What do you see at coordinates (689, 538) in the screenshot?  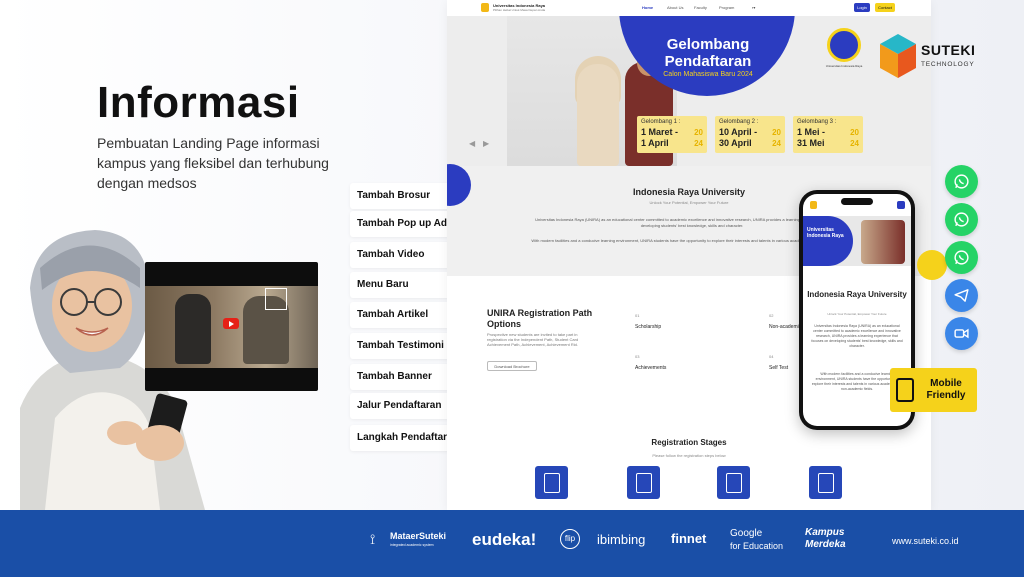 I see `partner-name: finnet` at bounding box center [689, 538].